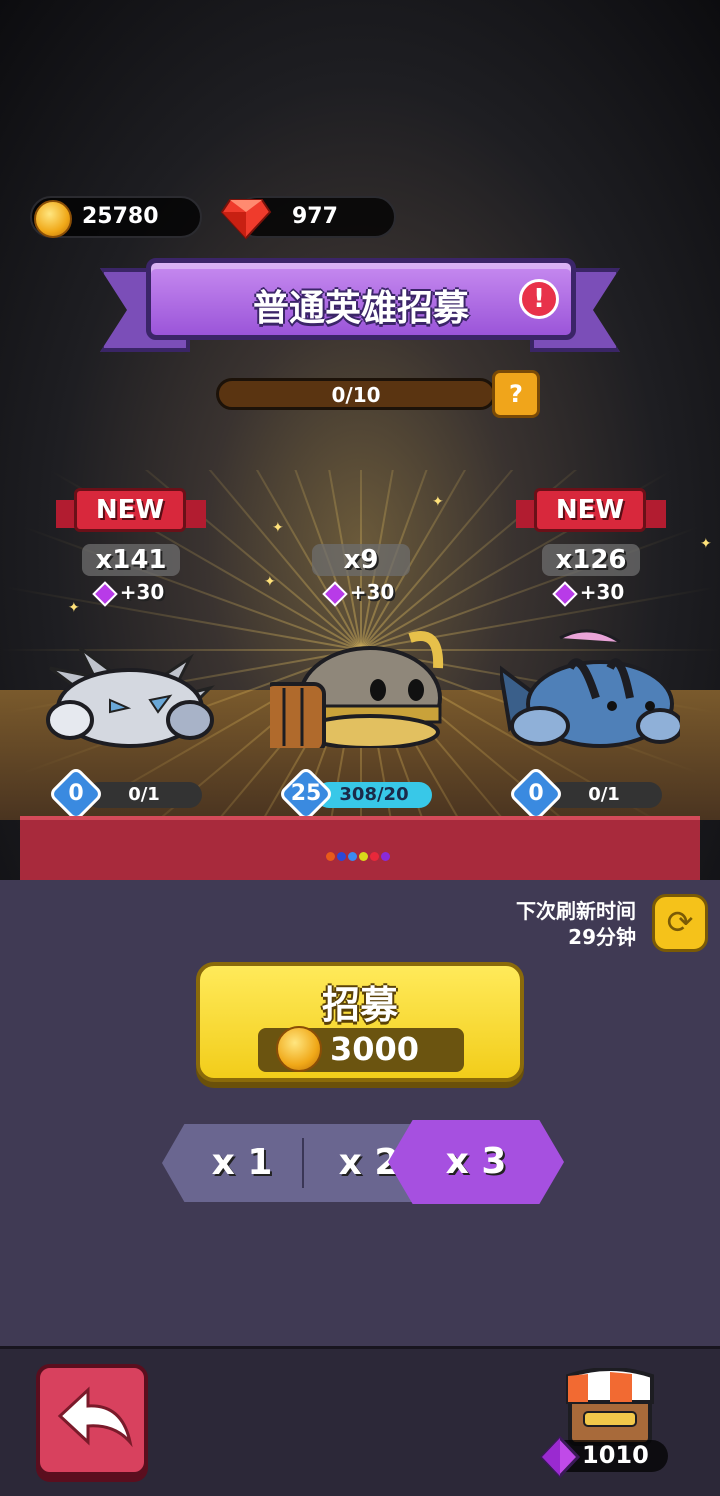  I want to click on rarity-dots, so click(359, 853).